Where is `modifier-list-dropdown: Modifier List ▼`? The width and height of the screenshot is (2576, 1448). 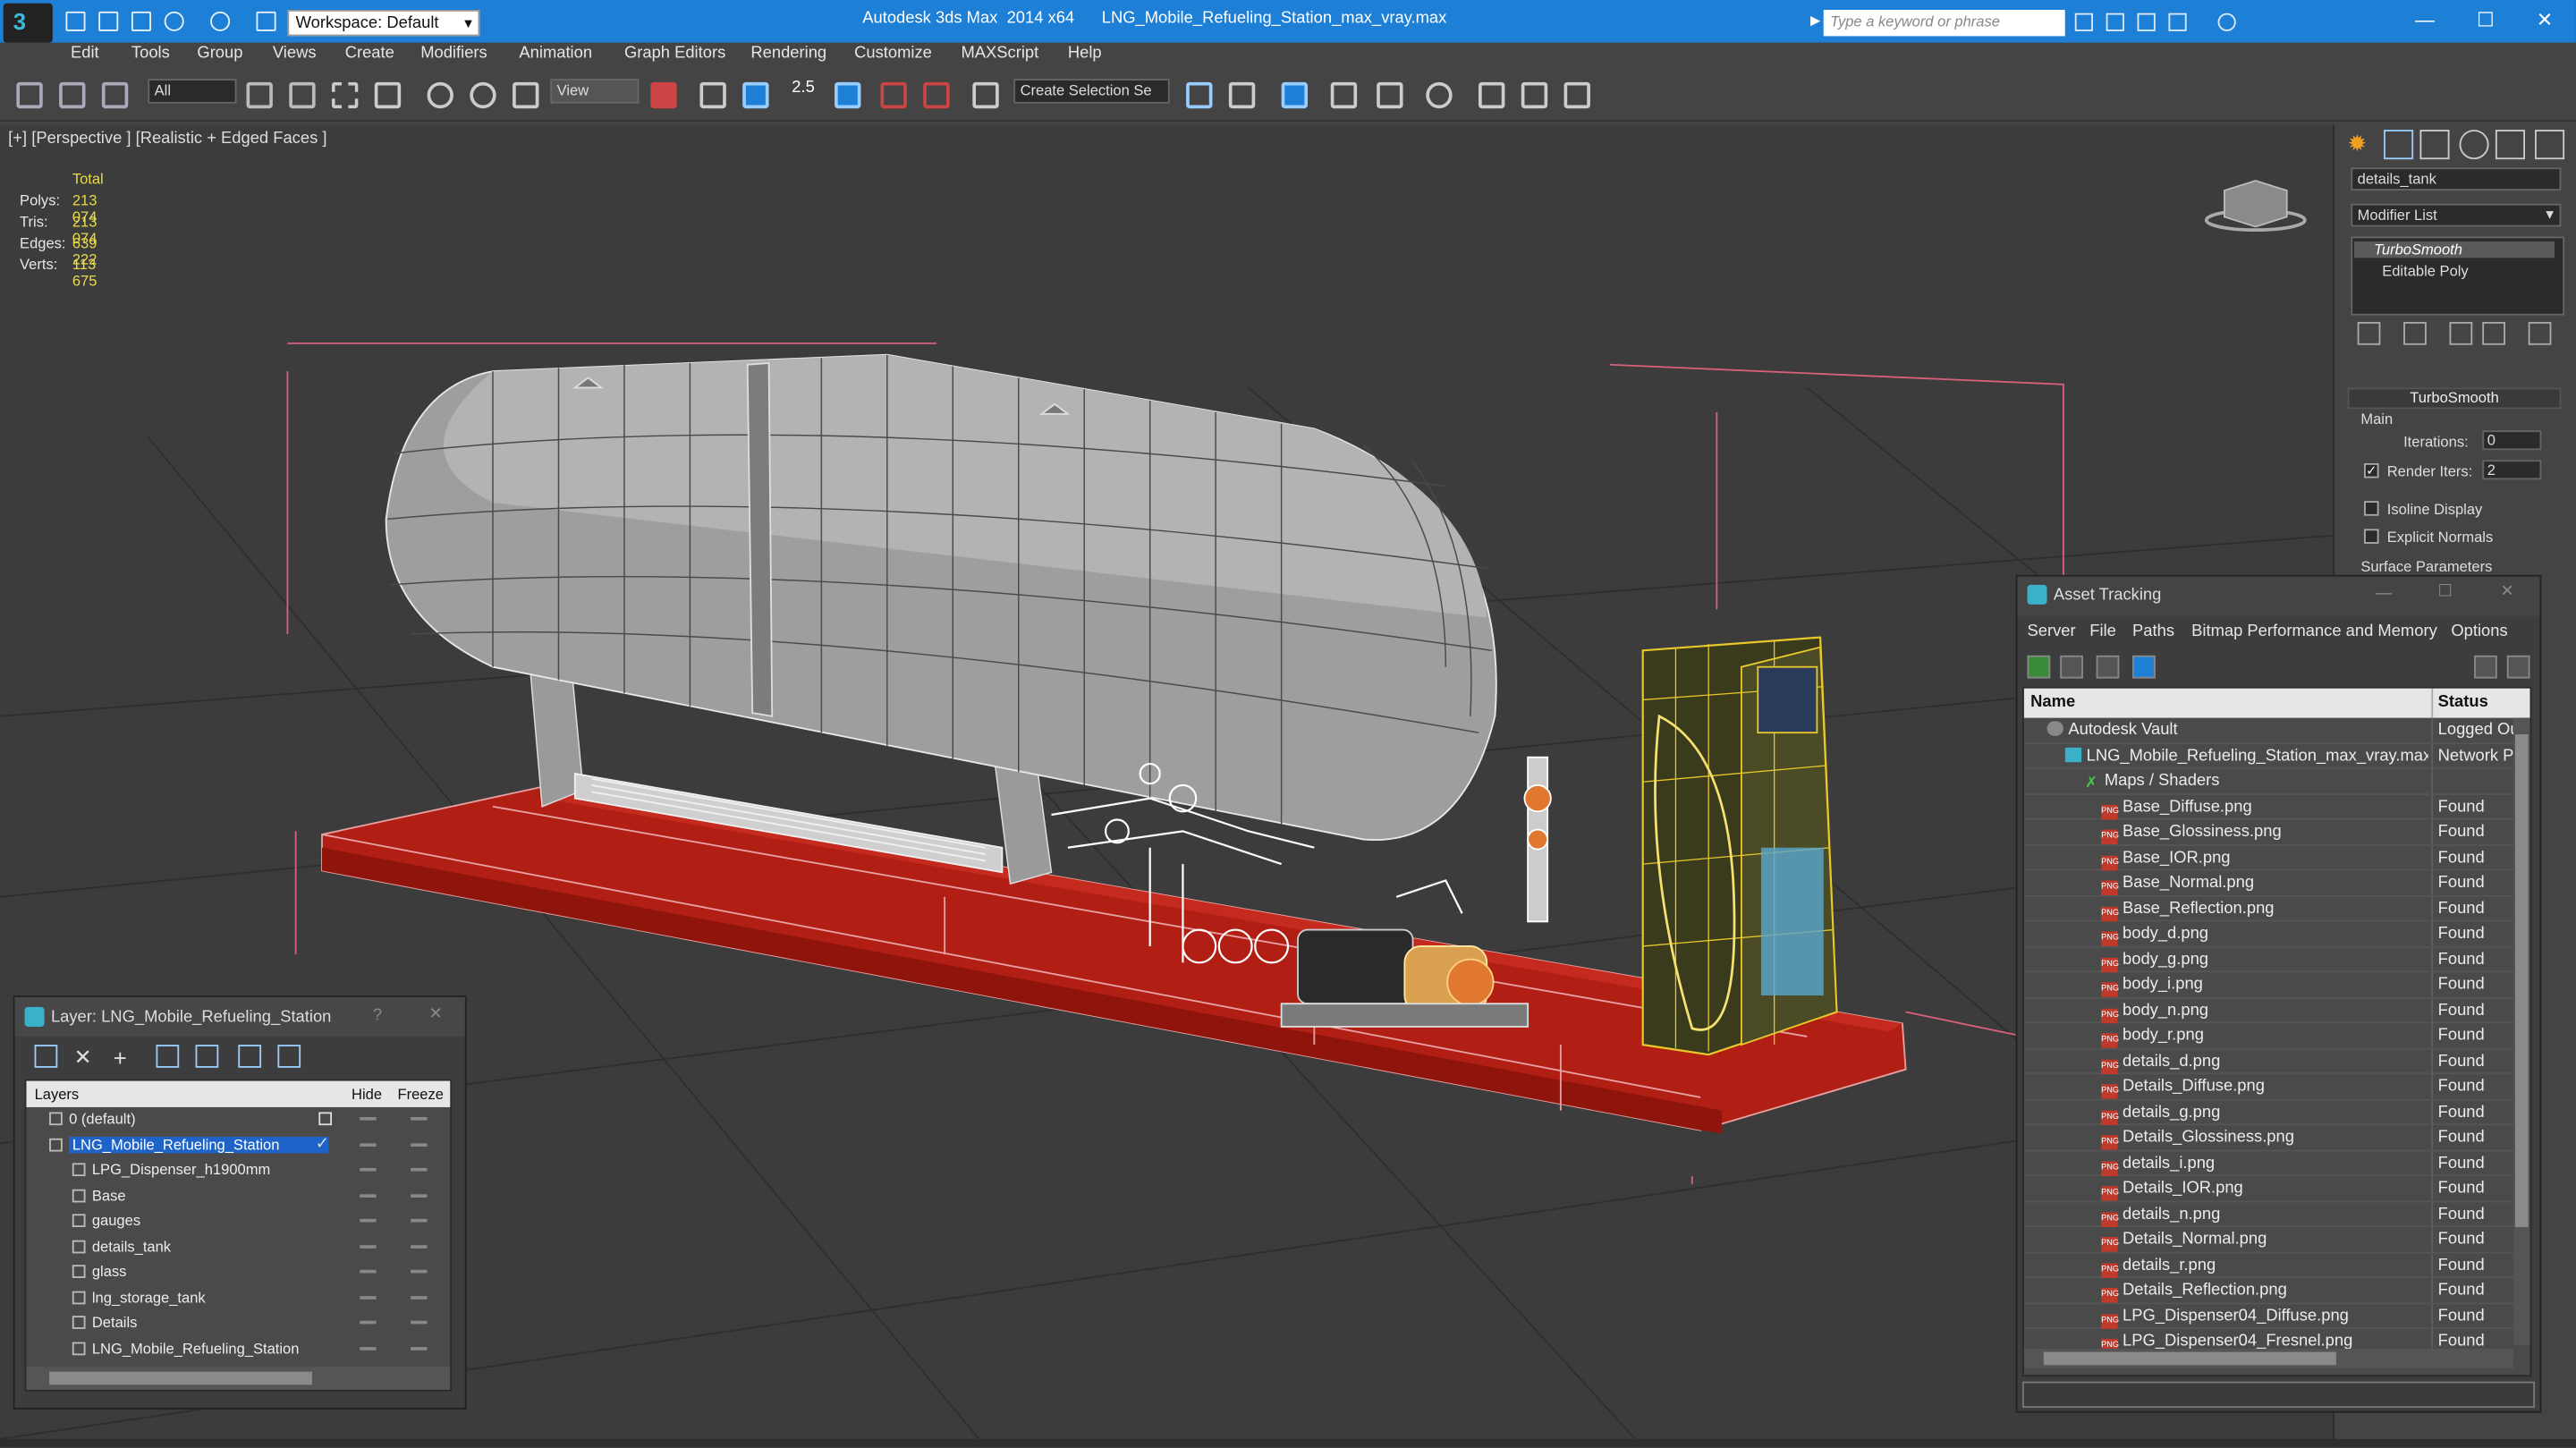 modifier-list-dropdown: Modifier List ▼ is located at coordinates (2456, 215).